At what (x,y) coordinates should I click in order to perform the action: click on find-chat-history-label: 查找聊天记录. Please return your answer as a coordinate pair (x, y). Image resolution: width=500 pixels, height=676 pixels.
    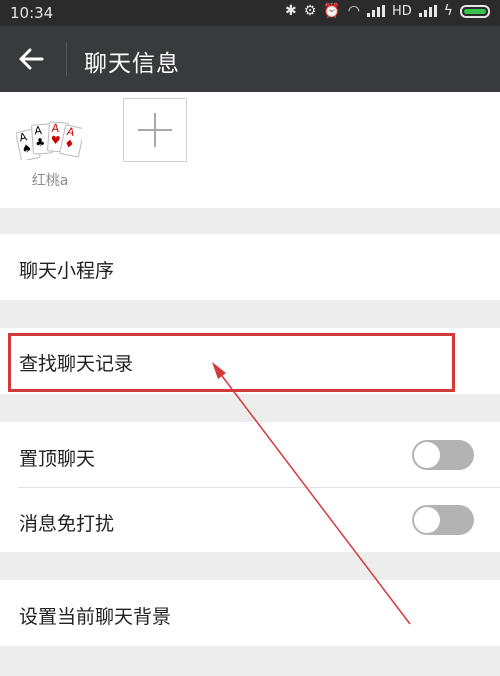
    Looking at the image, I should click on (76, 364).